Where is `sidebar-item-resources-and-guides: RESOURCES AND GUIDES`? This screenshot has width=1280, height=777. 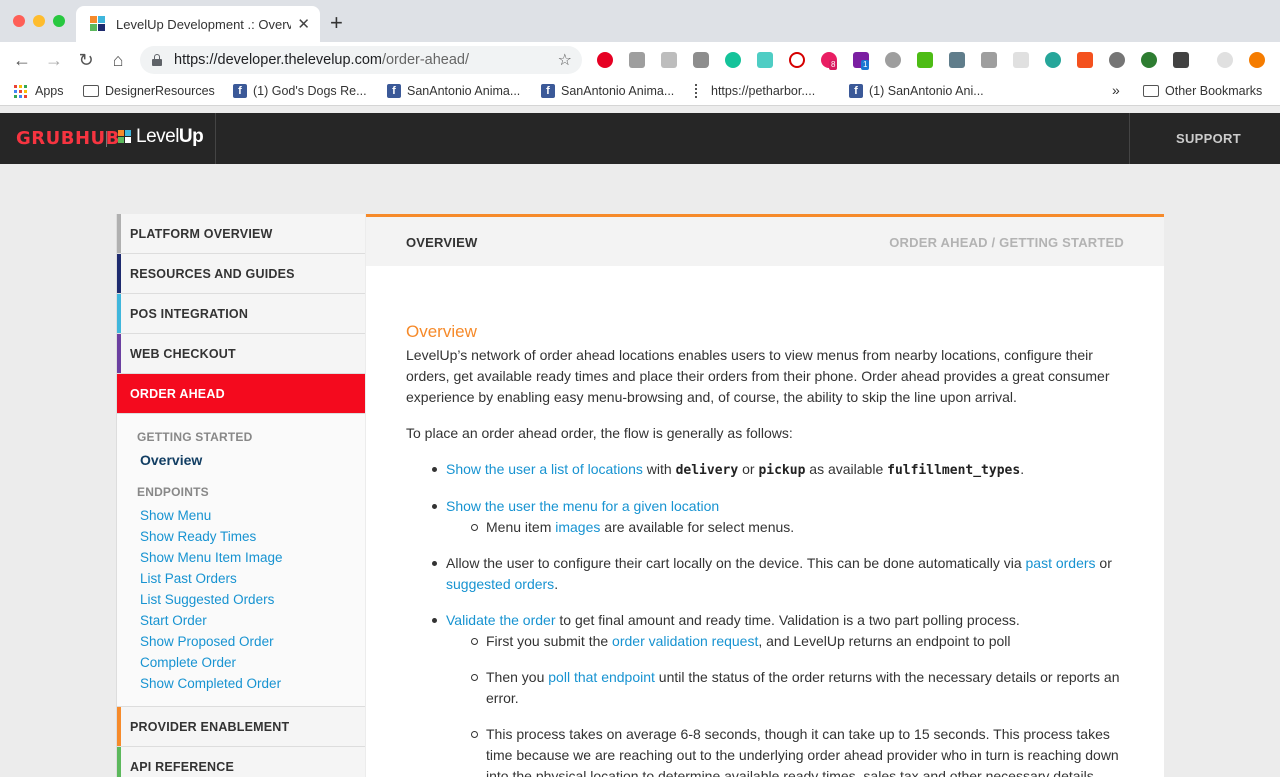 sidebar-item-resources-and-guides: RESOURCES AND GUIDES is located at coordinates (241, 274).